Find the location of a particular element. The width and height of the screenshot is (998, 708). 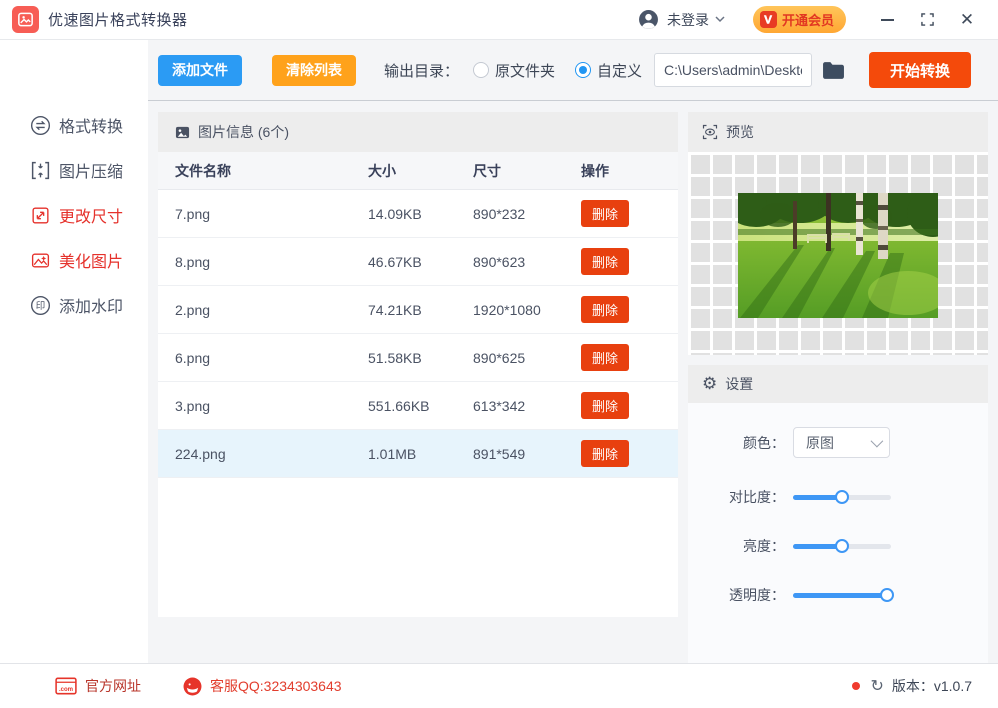

open-vip-button: 开通会员 is located at coordinates (799, 19).